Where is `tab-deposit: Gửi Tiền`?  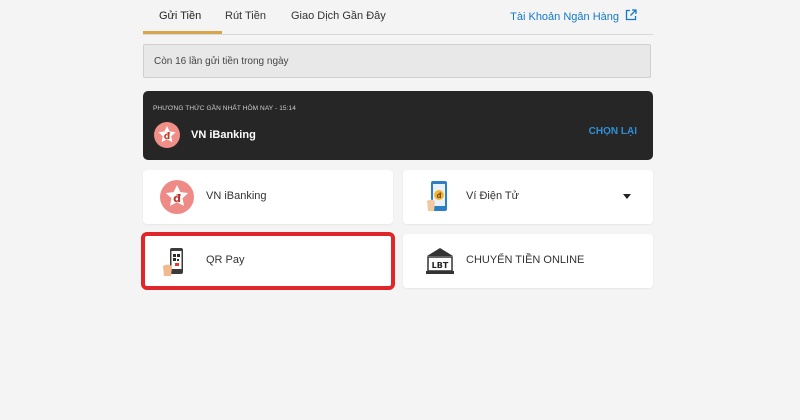 tab-deposit: Gửi Tiền is located at coordinates (180, 16).